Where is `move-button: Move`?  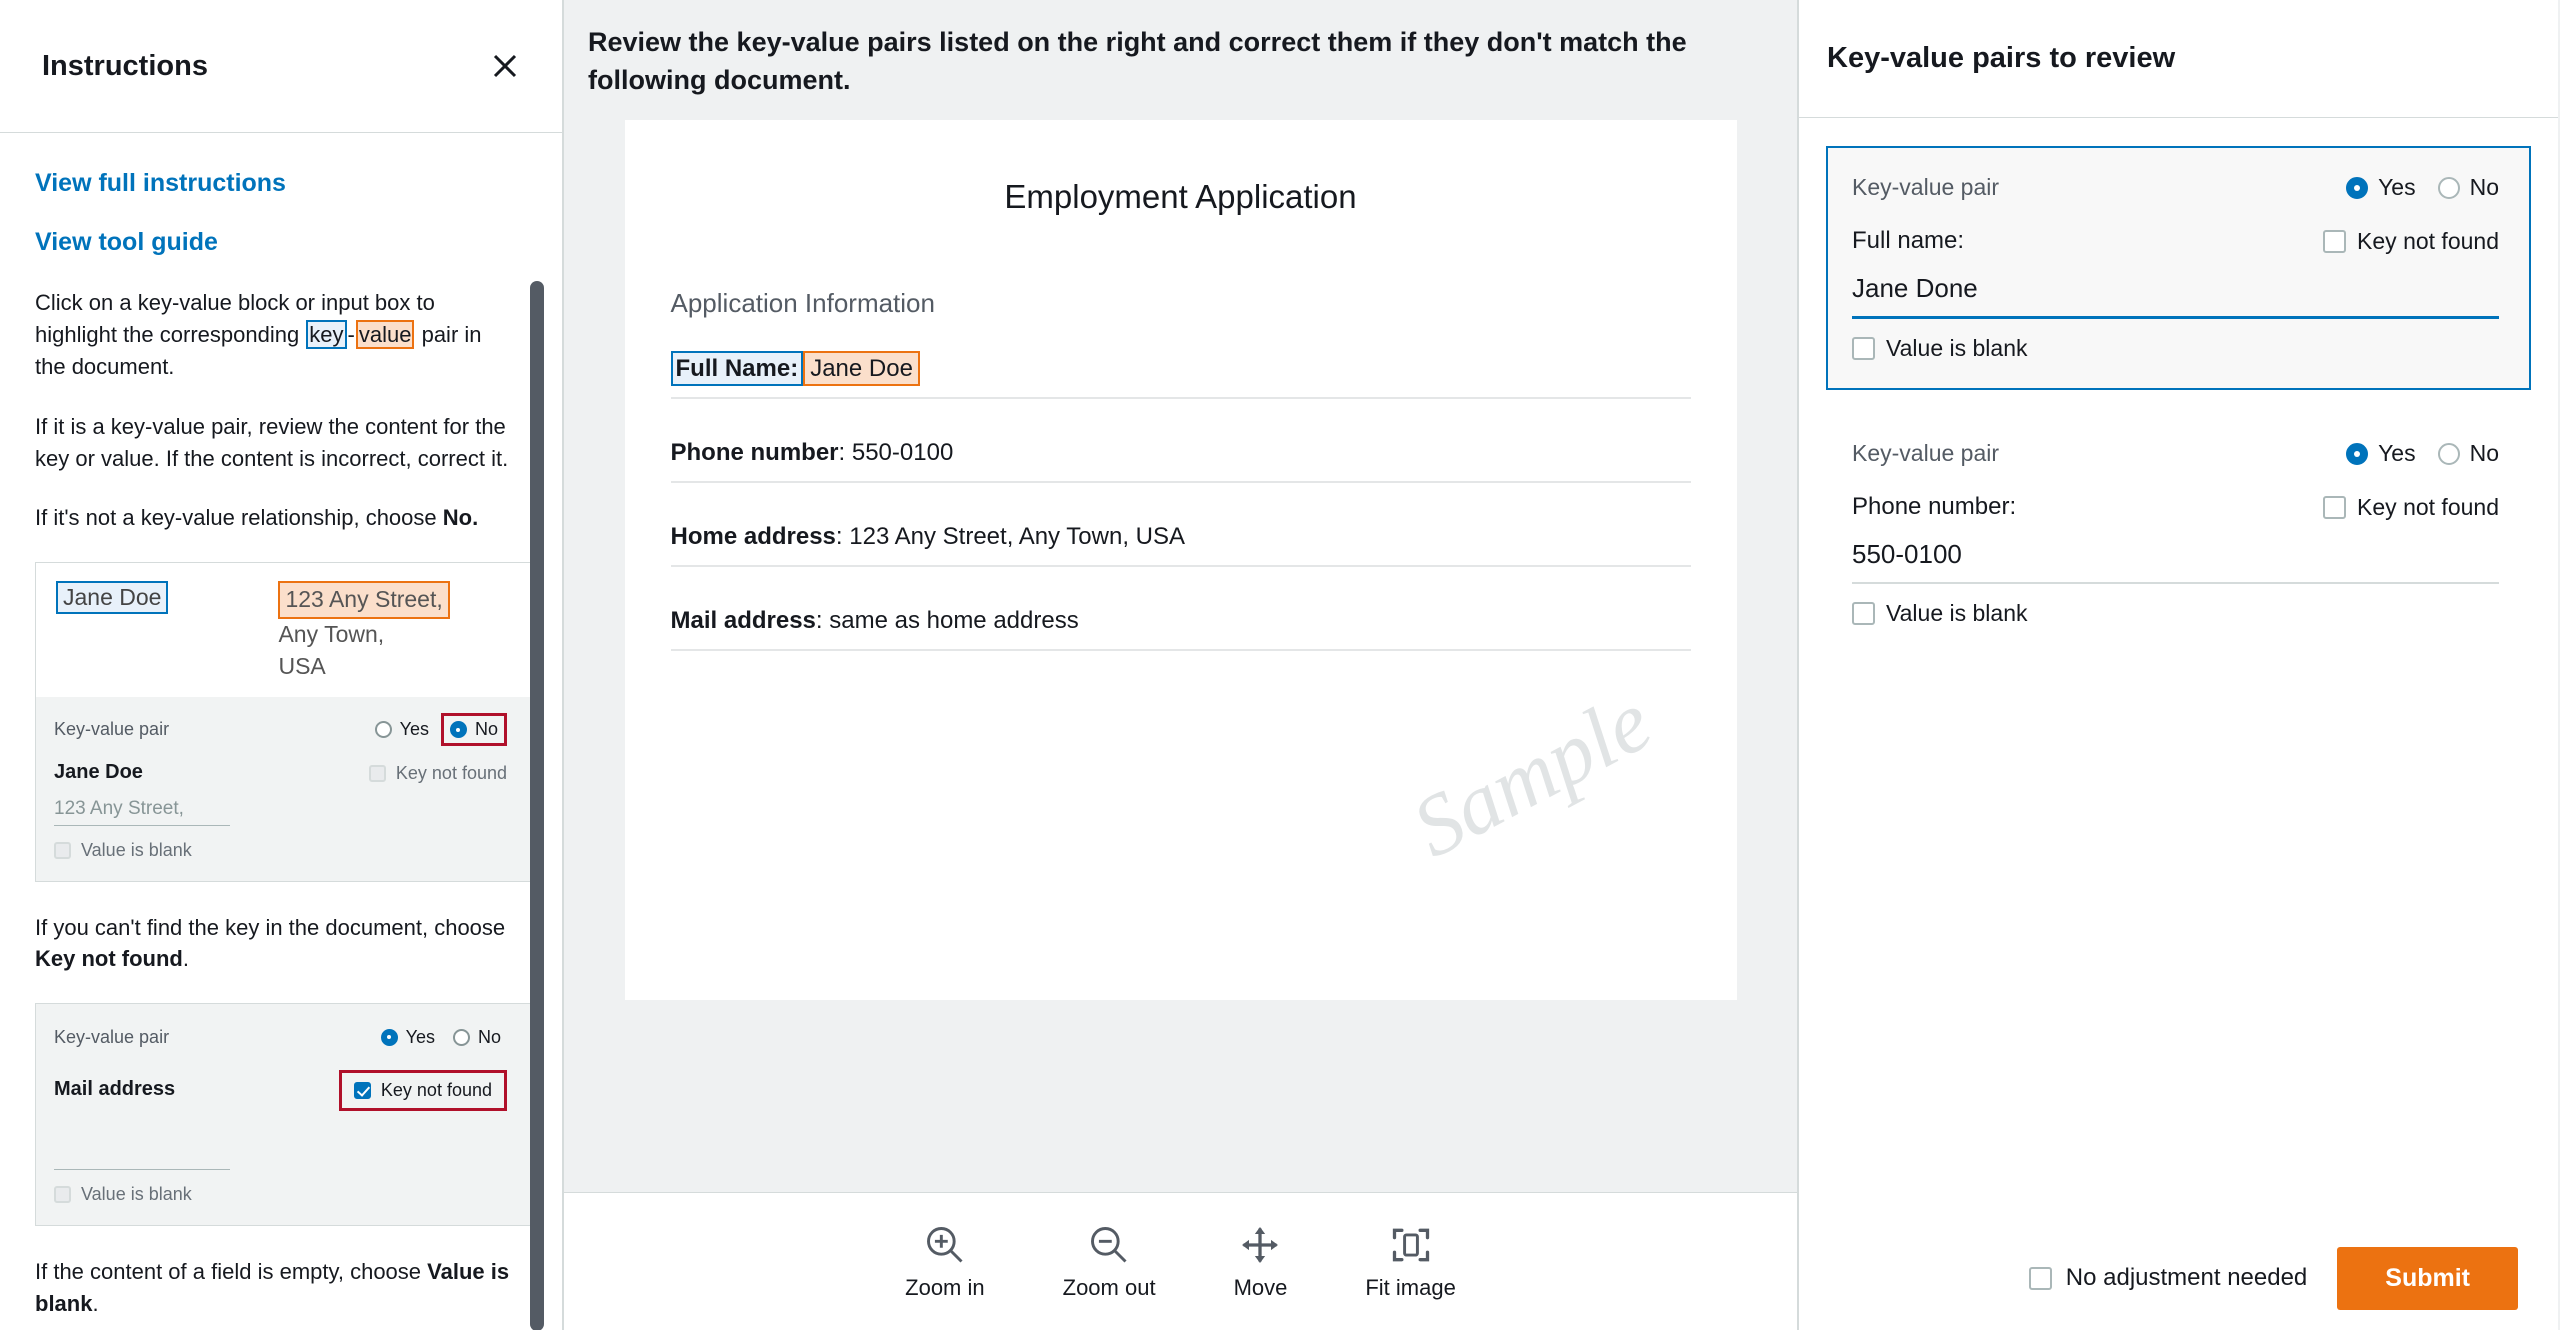
move-button: Move is located at coordinates (1260, 1262).